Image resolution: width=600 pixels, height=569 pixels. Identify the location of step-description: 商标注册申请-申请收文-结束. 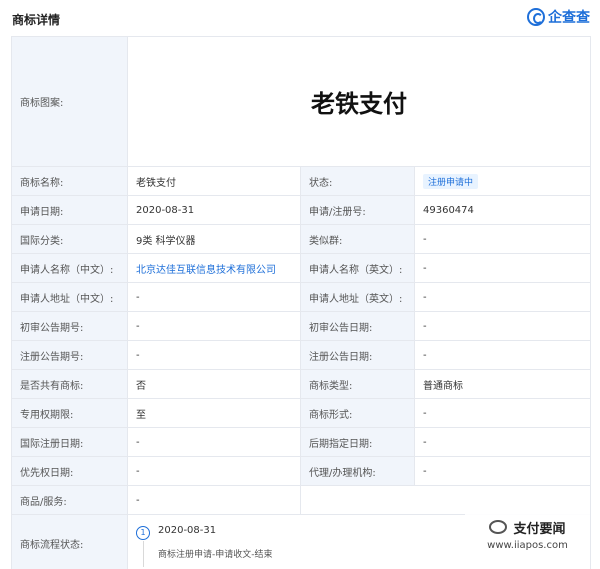
(215, 554).